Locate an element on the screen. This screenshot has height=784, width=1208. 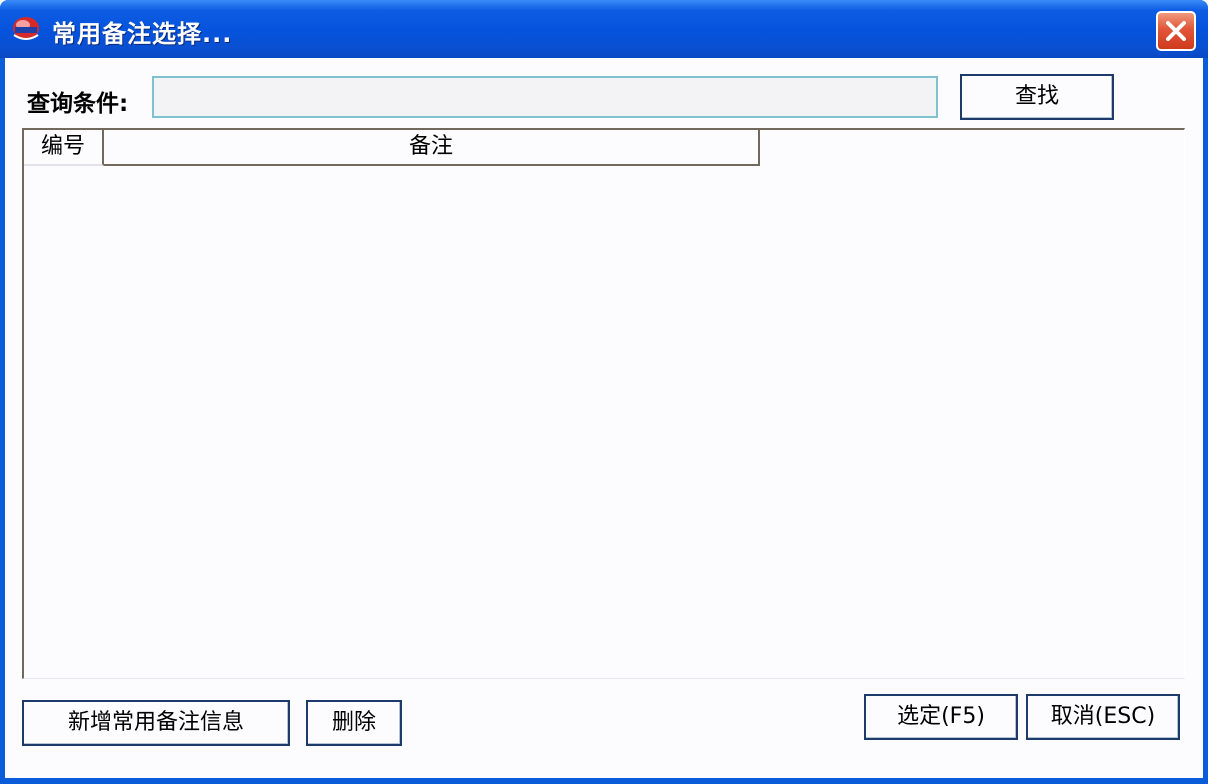
close-button is located at coordinates (1176, 31).